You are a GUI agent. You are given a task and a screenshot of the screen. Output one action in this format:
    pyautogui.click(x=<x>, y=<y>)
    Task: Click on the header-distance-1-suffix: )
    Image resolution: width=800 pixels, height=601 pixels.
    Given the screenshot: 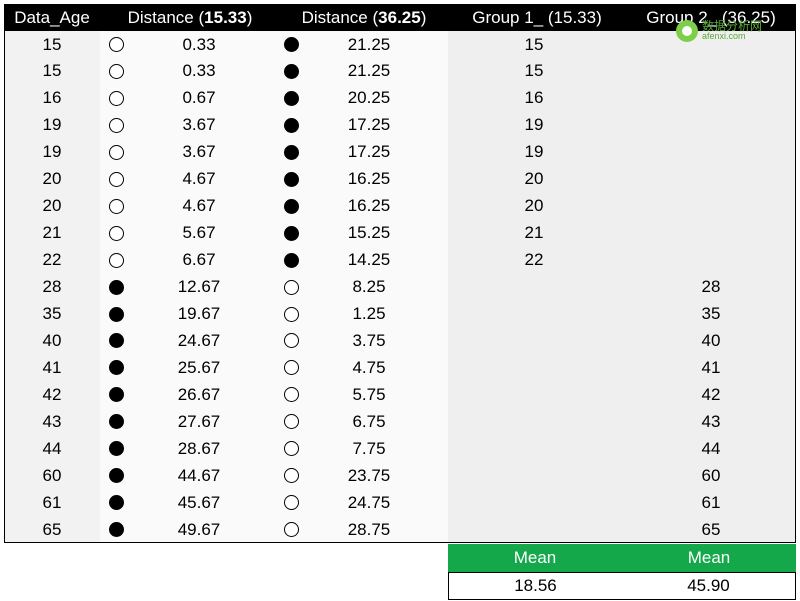 What is the action you would take?
    pyautogui.click(x=249, y=17)
    